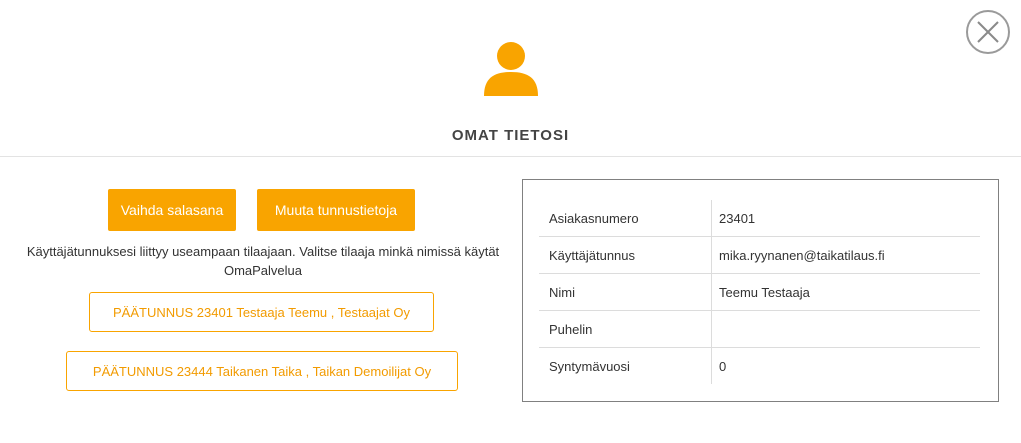  What do you see at coordinates (625, 292) in the screenshot?
I see `details-label: Nimi` at bounding box center [625, 292].